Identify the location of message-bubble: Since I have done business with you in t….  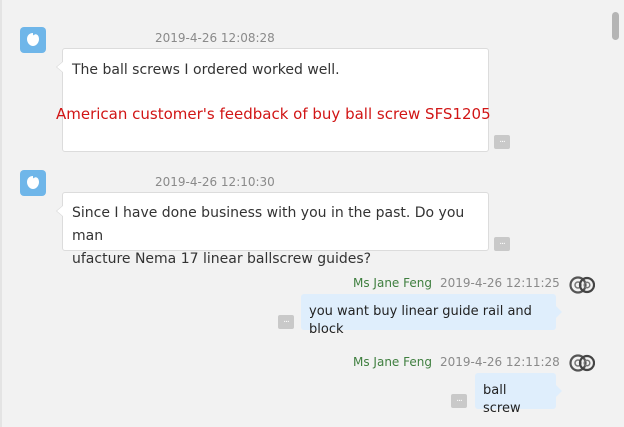
(272, 229).